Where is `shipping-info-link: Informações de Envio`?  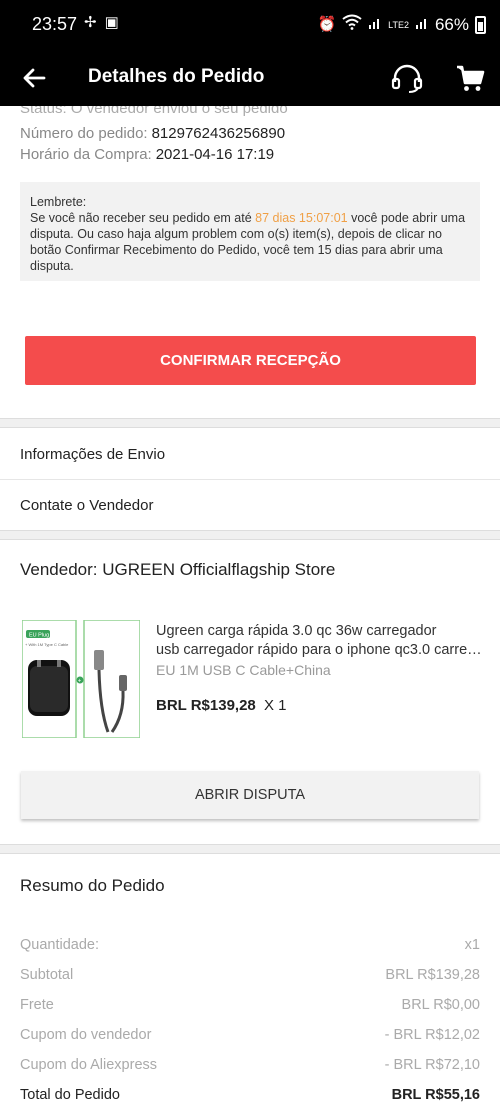 shipping-info-link: Informações de Envio is located at coordinates (250, 454).